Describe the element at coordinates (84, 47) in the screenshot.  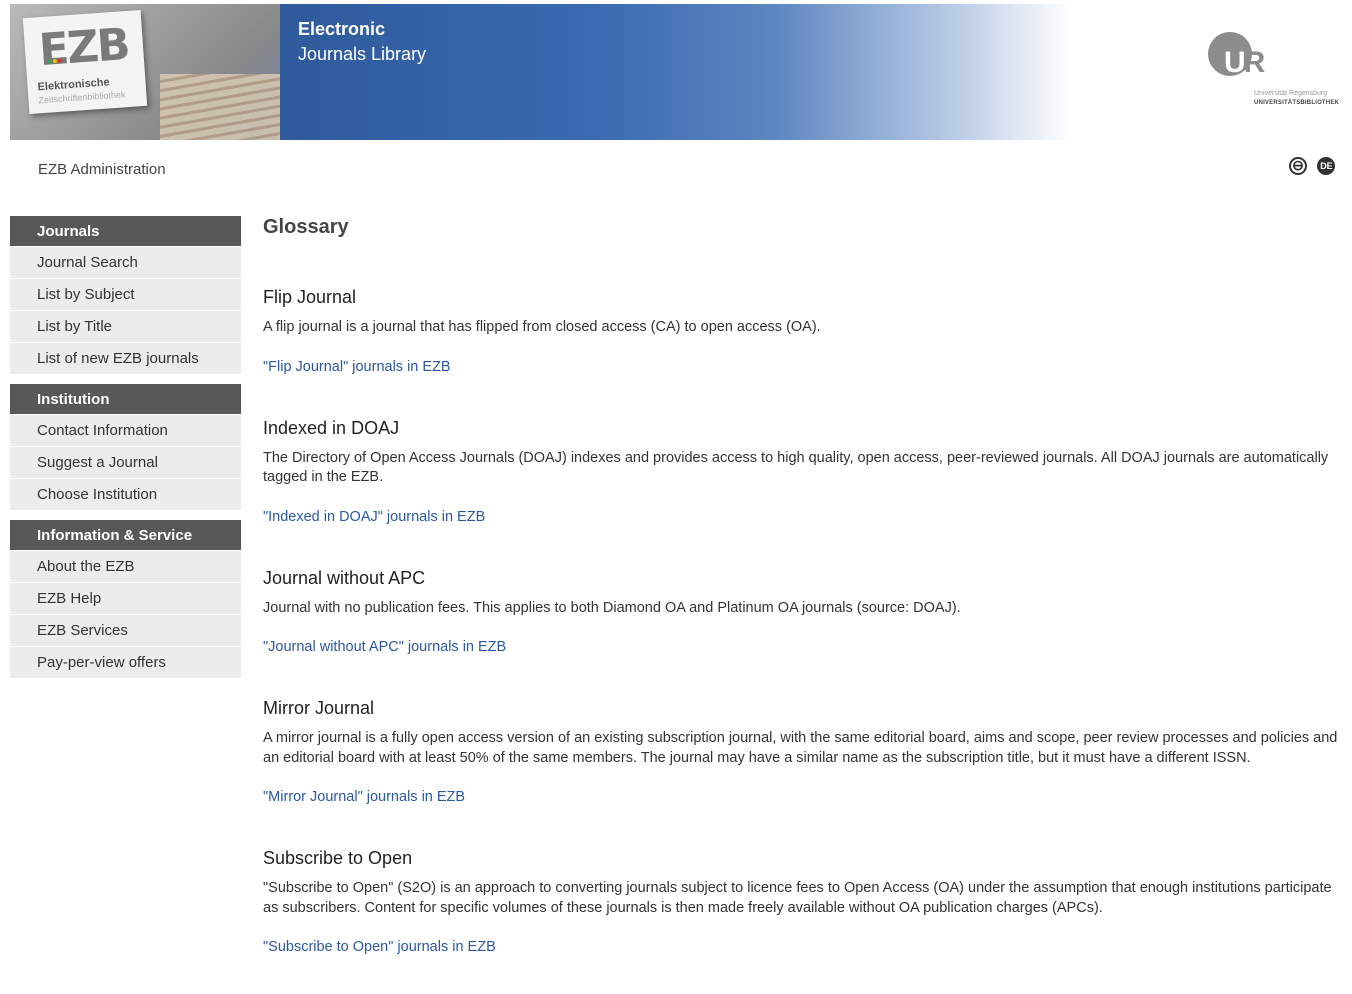
I see `ezb-logo-text: EZB` at that location.